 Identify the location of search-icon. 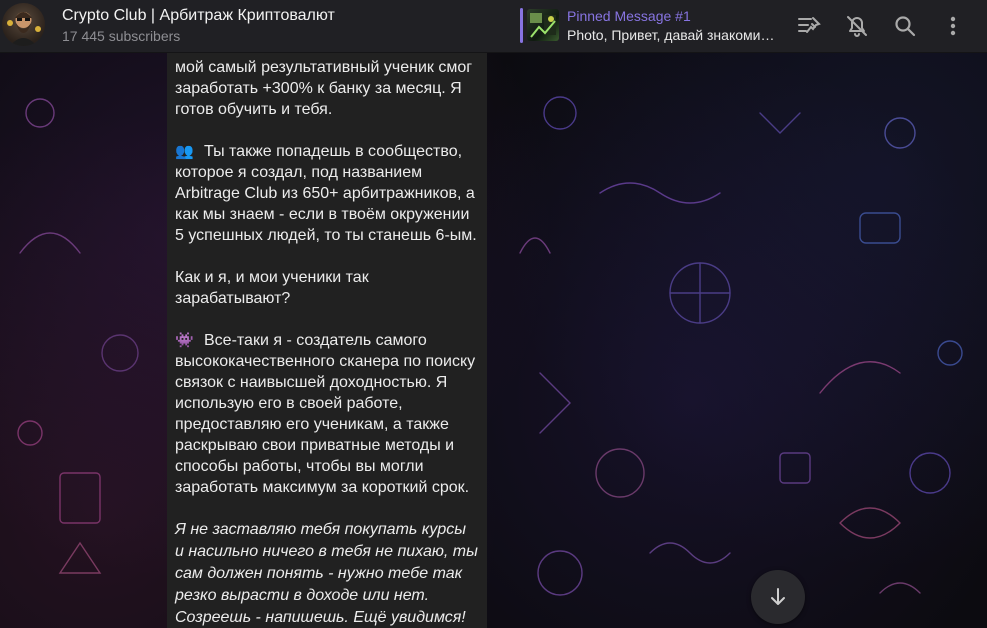
(905, 26).